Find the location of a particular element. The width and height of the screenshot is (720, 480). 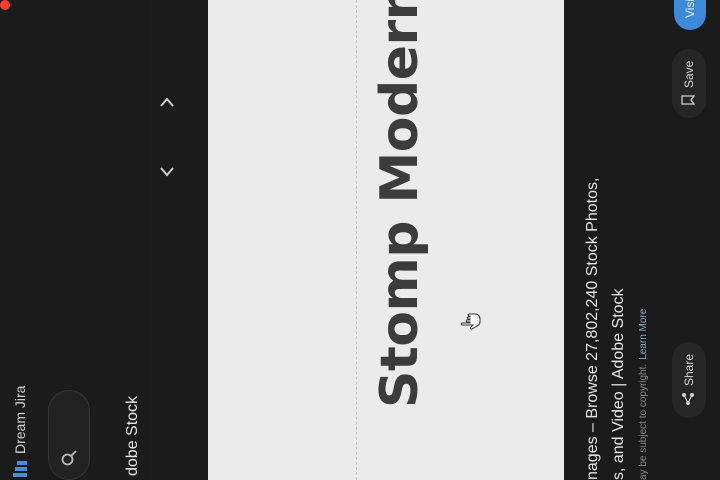

image-nav is located at coordinates (167, 137).